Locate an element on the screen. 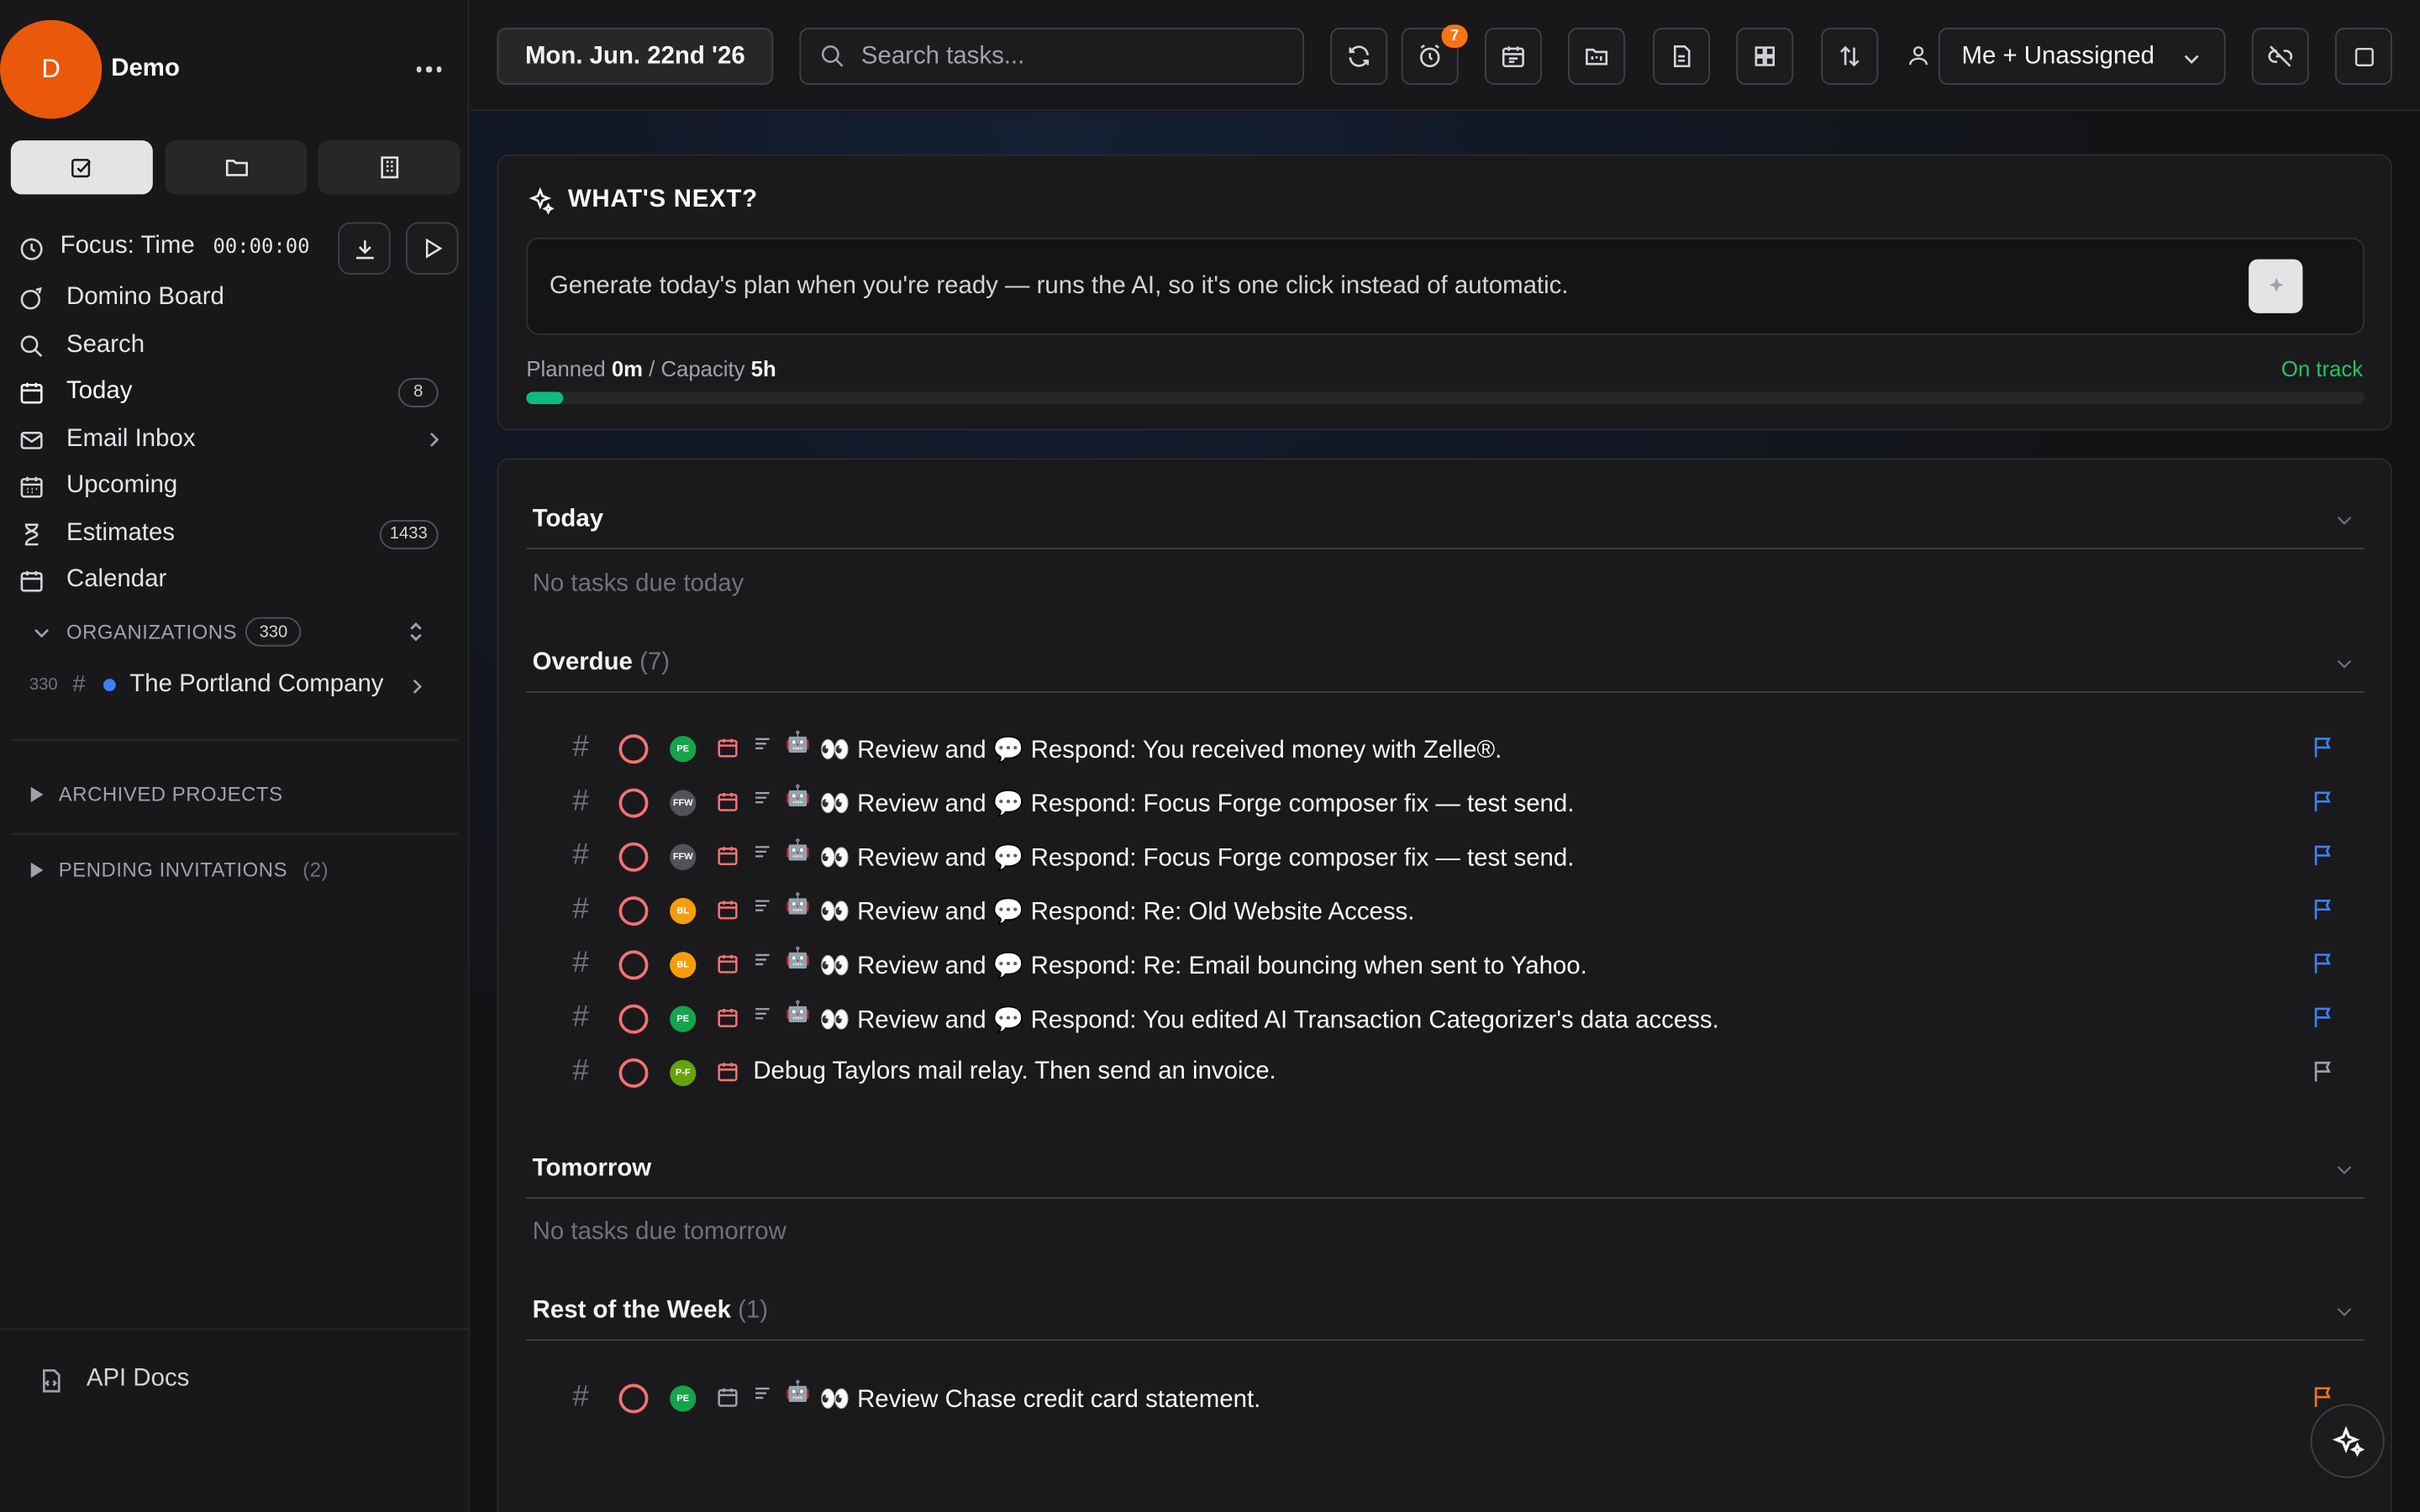 This screenshot has height=1512, width=2420. sort-toggle-icon is located at coordinates (416, 632).